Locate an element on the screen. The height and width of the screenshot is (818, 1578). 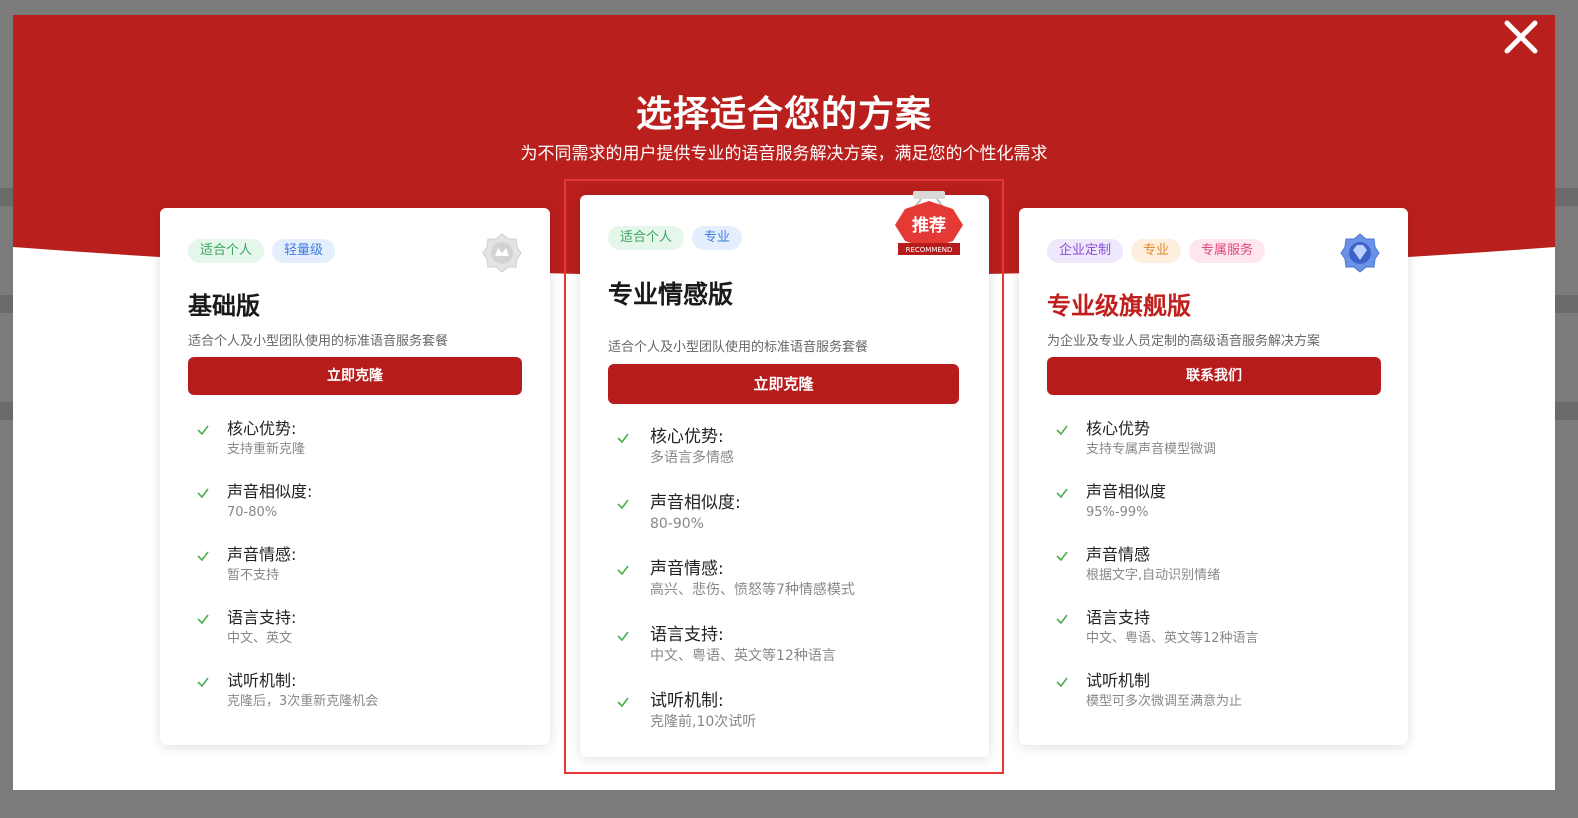
close-button is located at coordinates (1521, 37).